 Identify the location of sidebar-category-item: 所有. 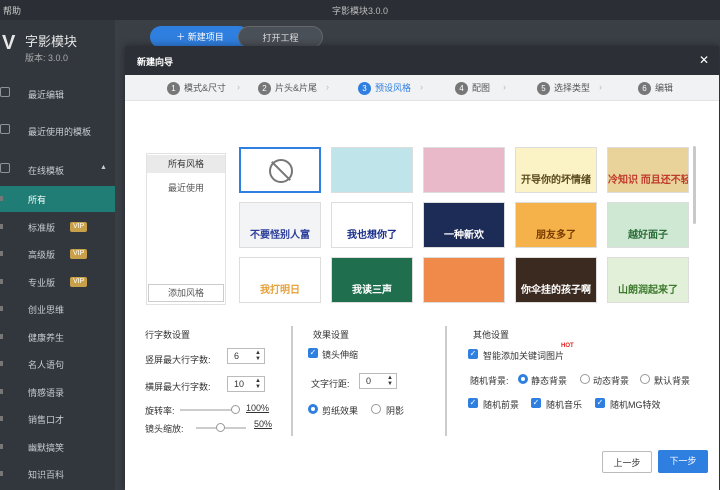
(57, 199).